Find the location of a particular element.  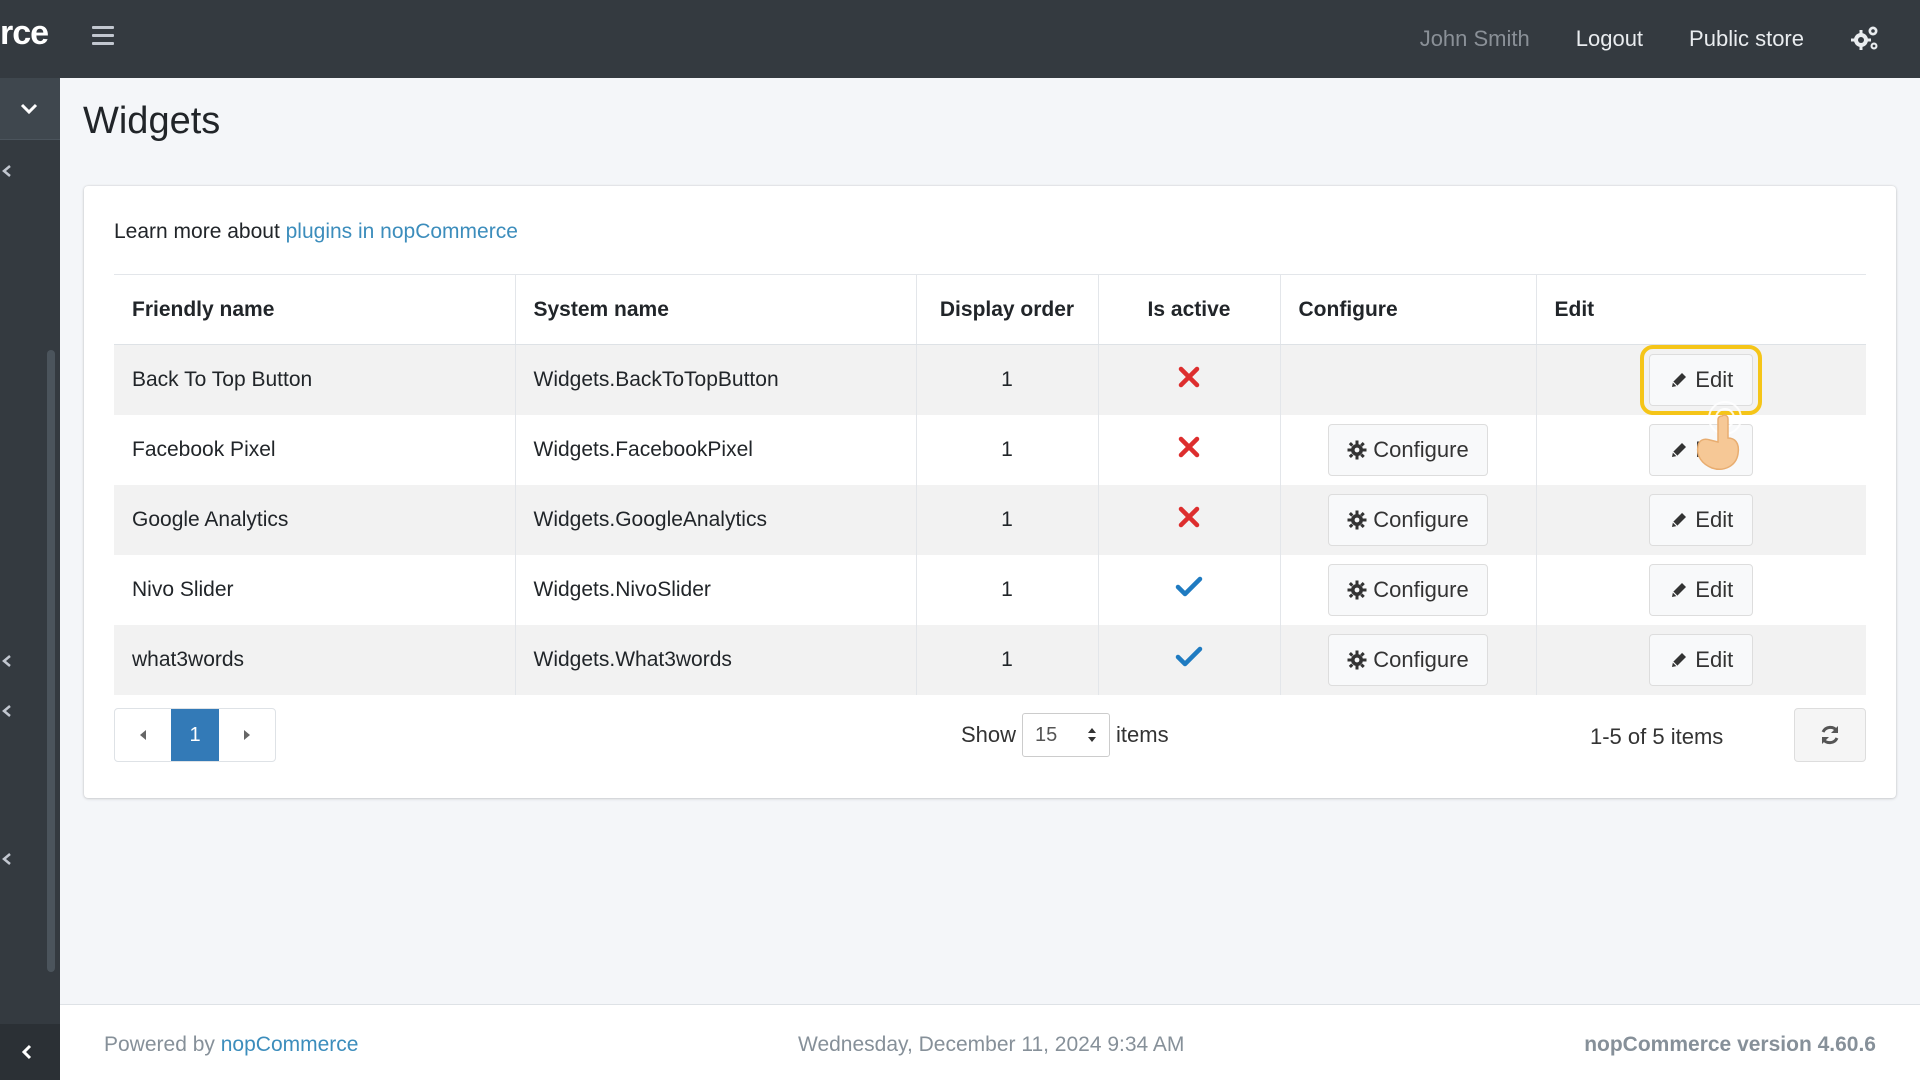

logo: rce is located at coordinates (24, 33).